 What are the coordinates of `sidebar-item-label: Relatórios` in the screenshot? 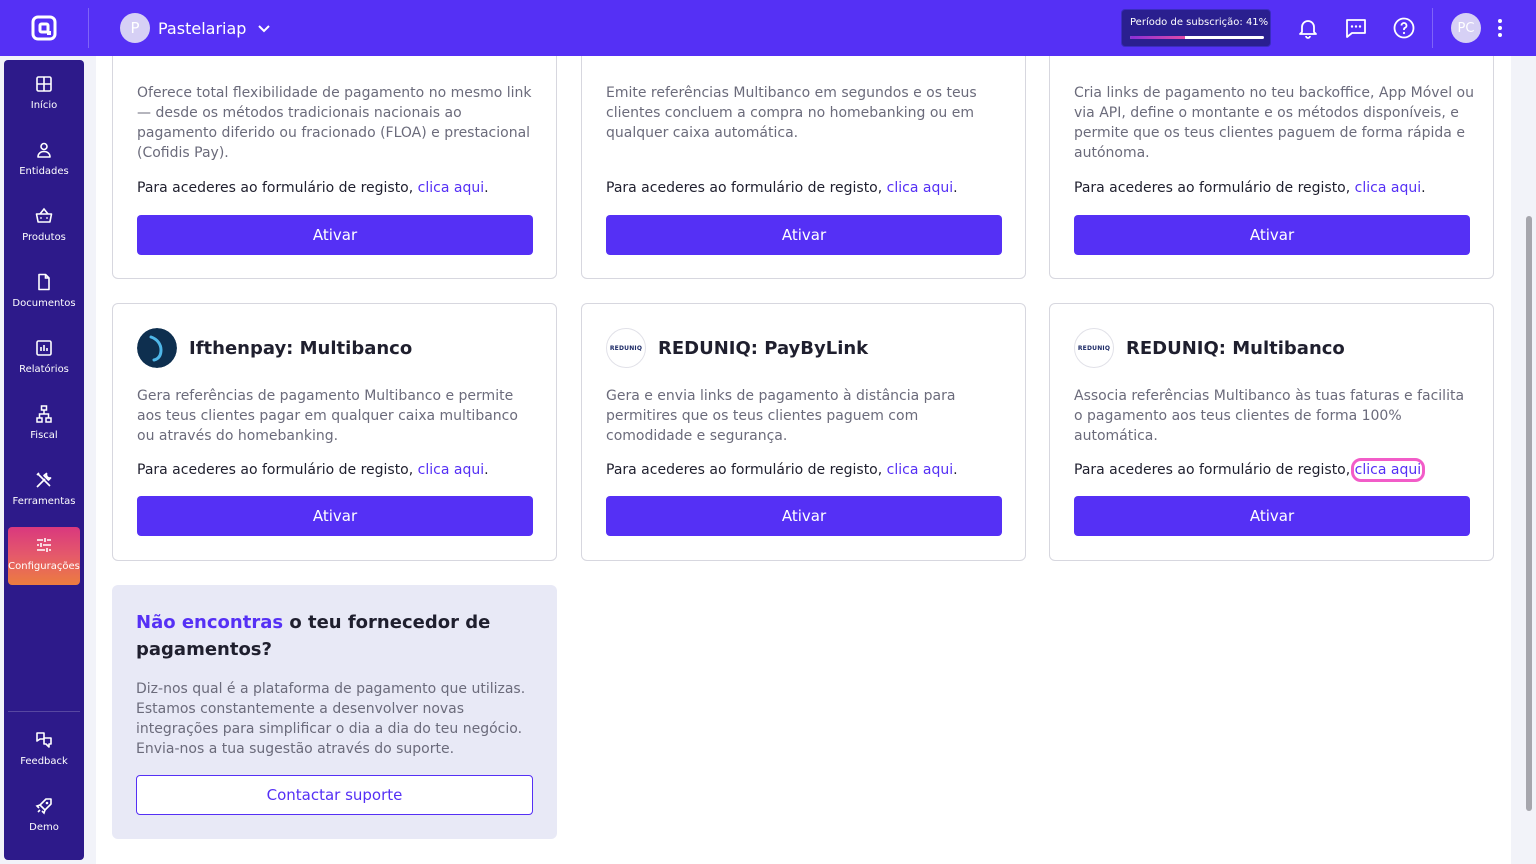 It's located at (44, 369).